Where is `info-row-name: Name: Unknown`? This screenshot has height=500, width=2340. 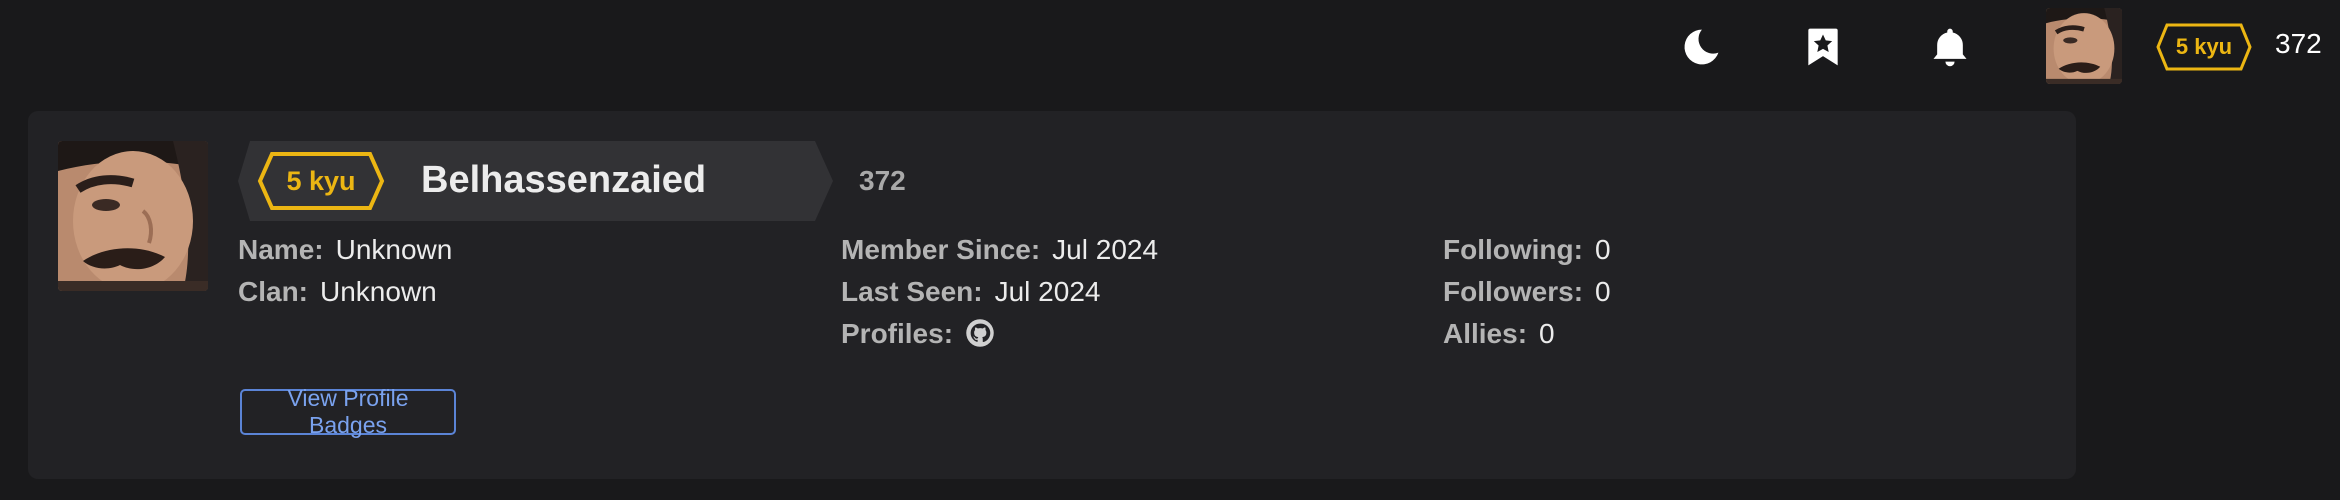
info-row-name: Name: Unknown is located at coordinates (345, 250).